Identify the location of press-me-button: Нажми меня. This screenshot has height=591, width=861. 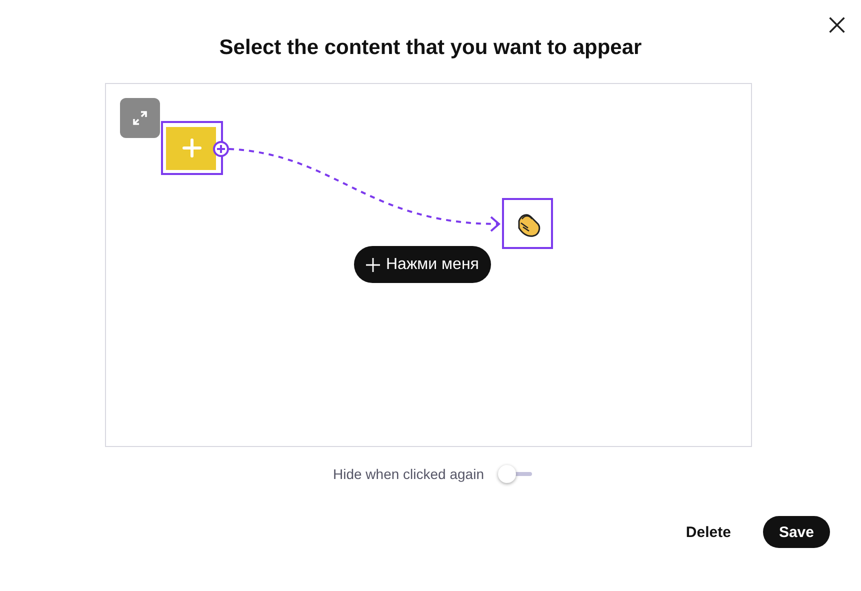
(422, 264).